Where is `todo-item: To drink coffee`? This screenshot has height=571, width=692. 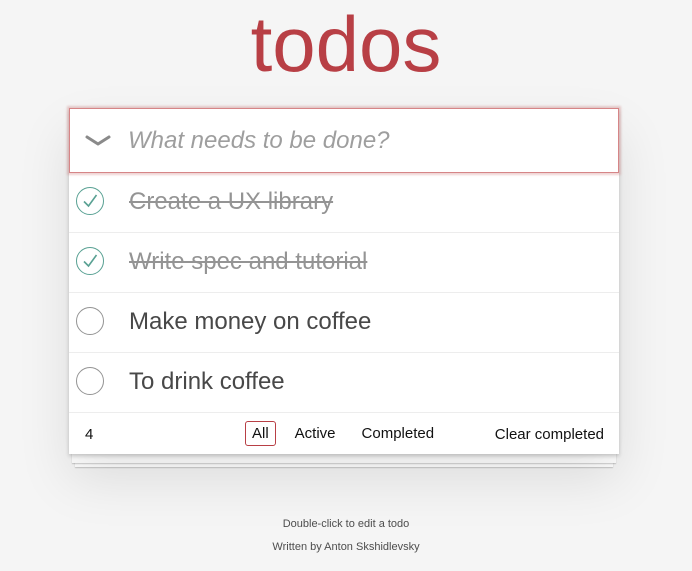 todo-item: To drink coffee is located at coordinates (344, 383).